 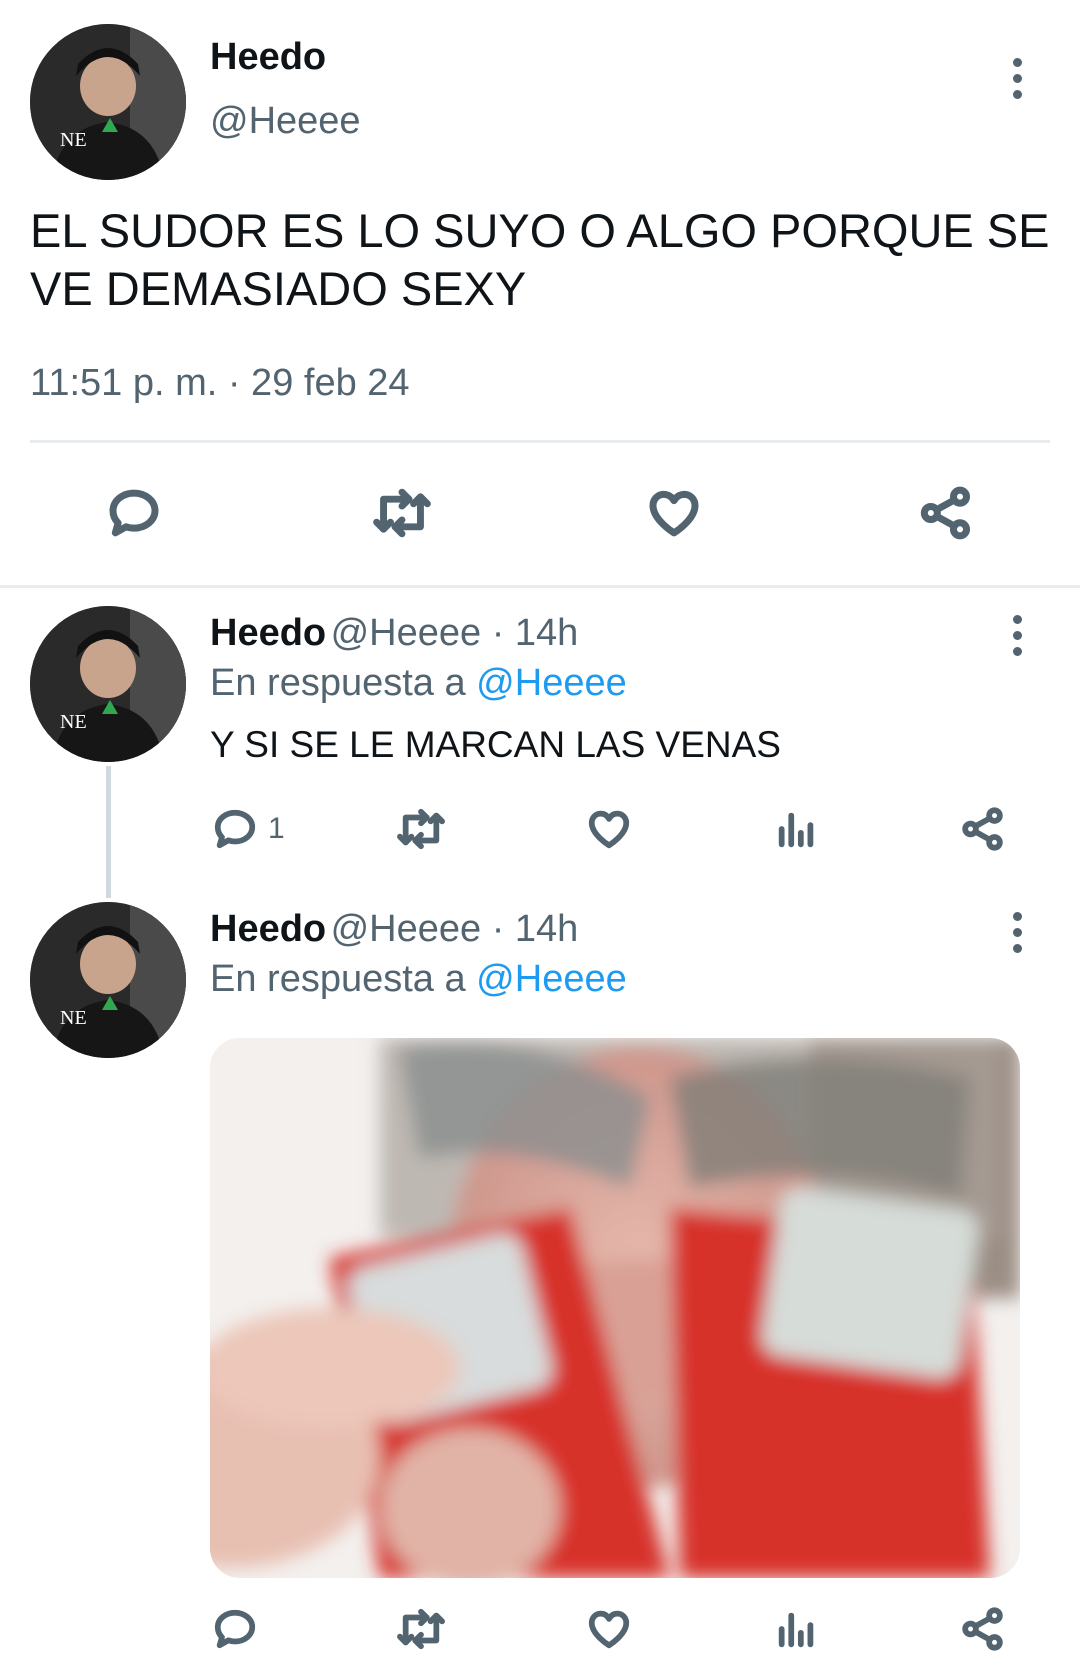 What do you see at coordinates (285, 121) in the screenshot?
I see `main-handle: @Heeee` at bounding box center [285, 121].